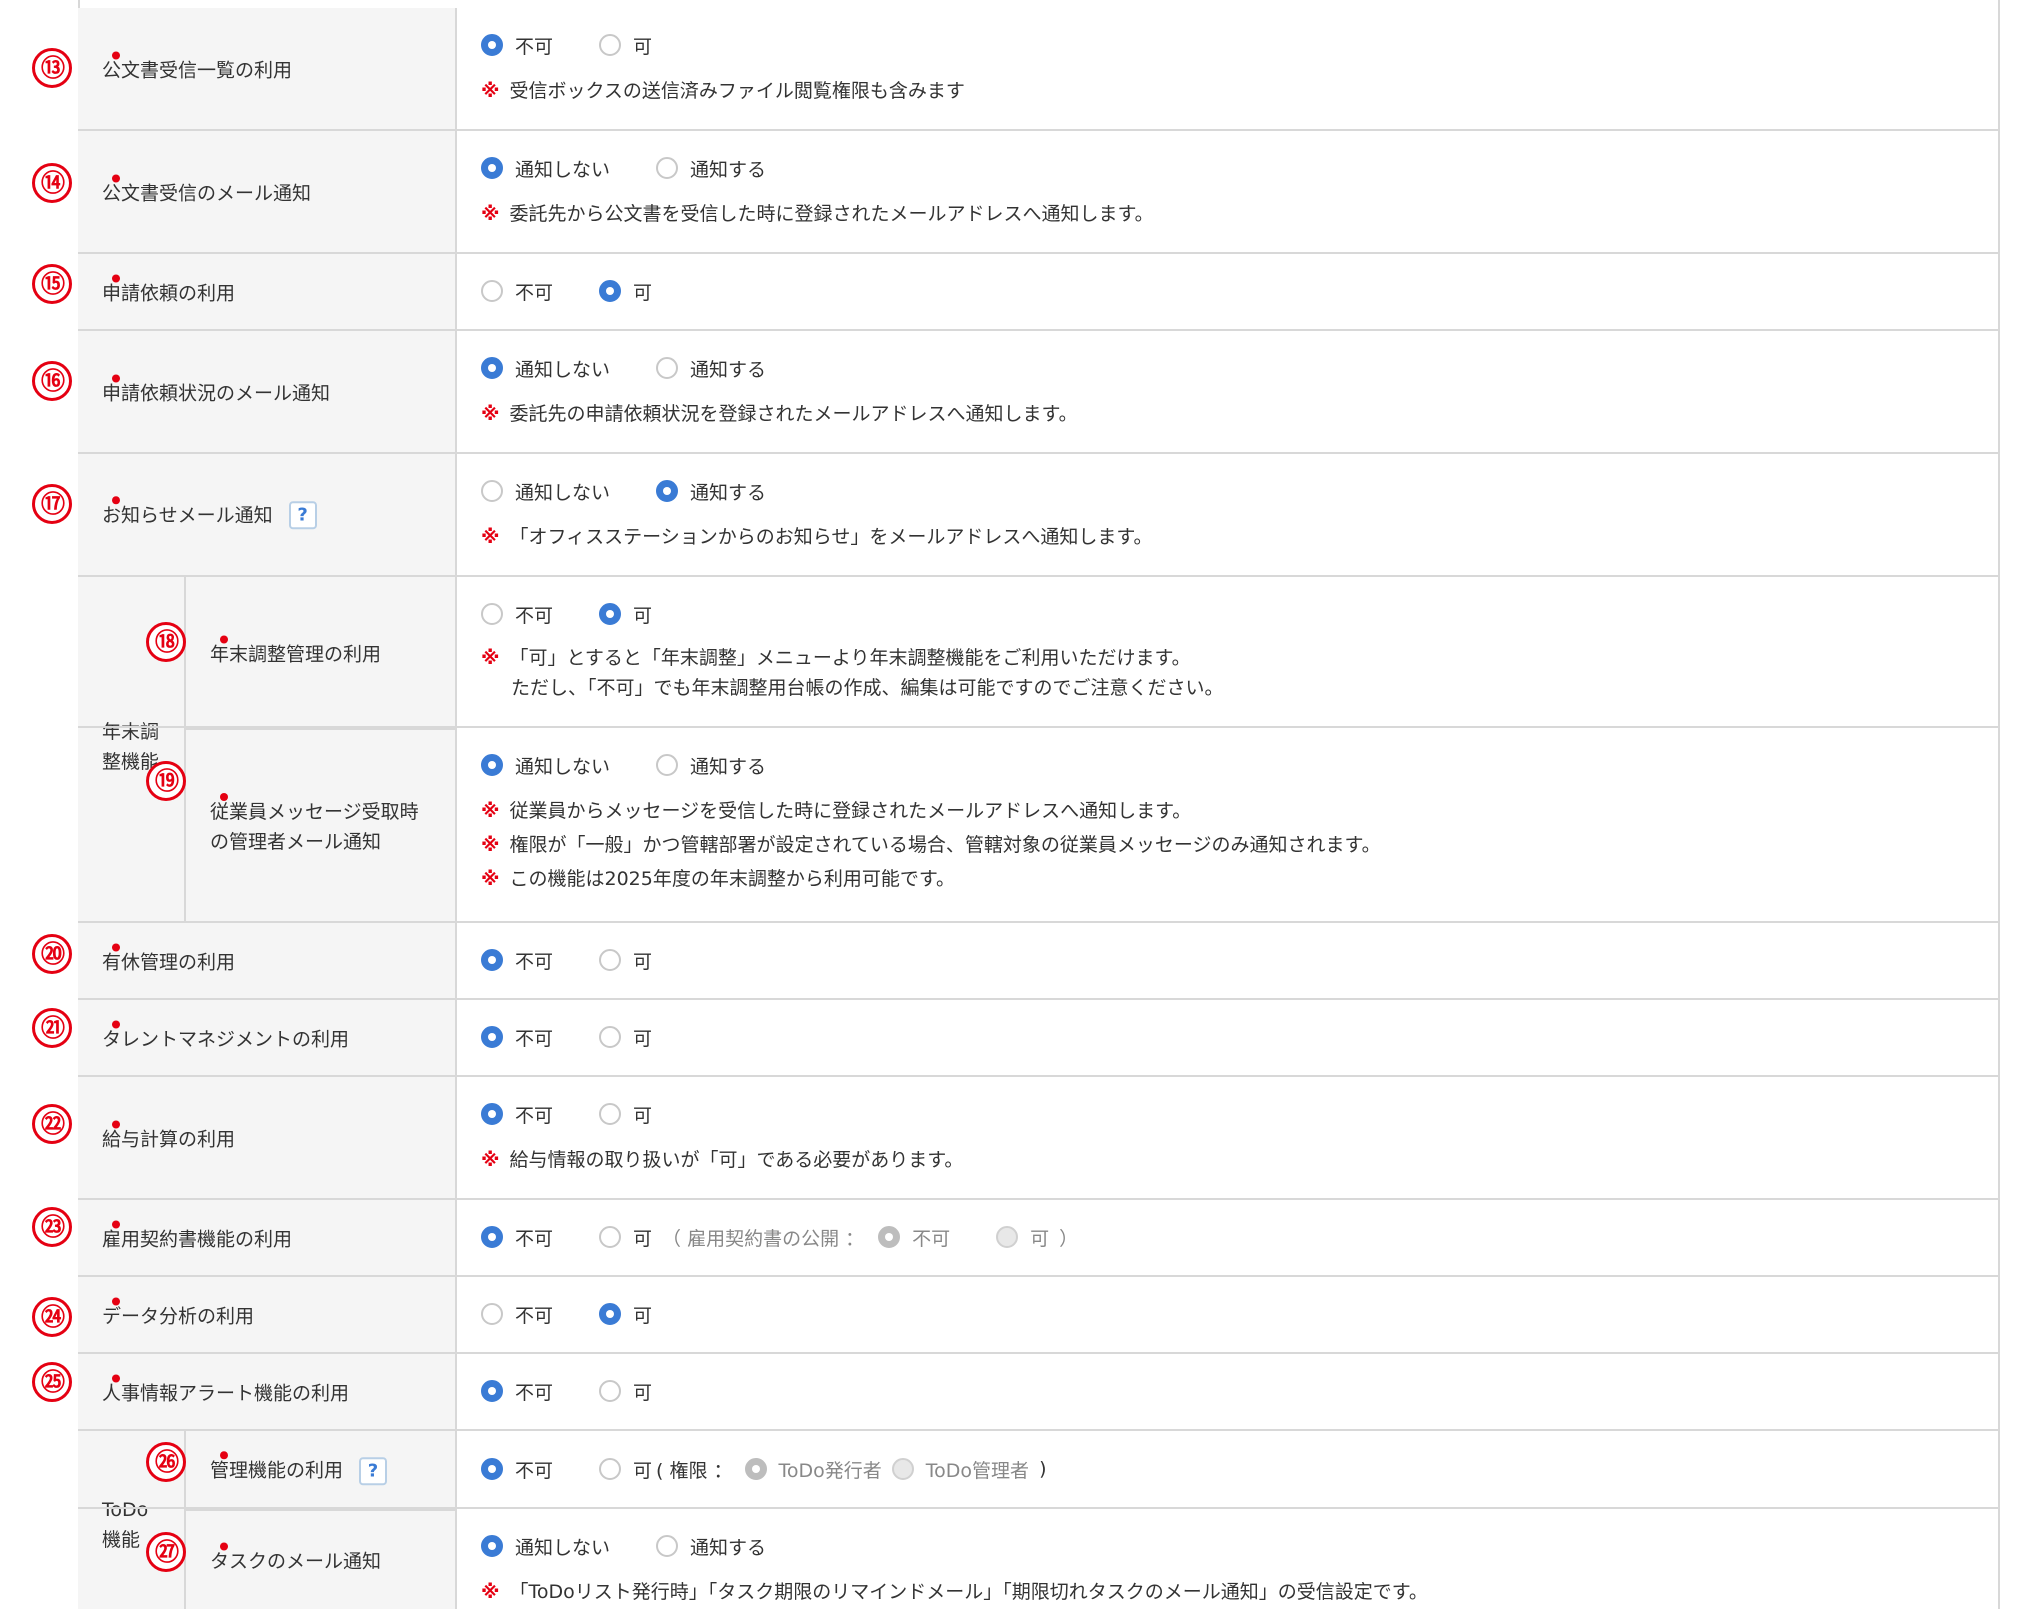 The width and height of the screenshot is (2035, 1609). I want to click on row-label: 雇用契約書機能の利用, so click(197, 1239).